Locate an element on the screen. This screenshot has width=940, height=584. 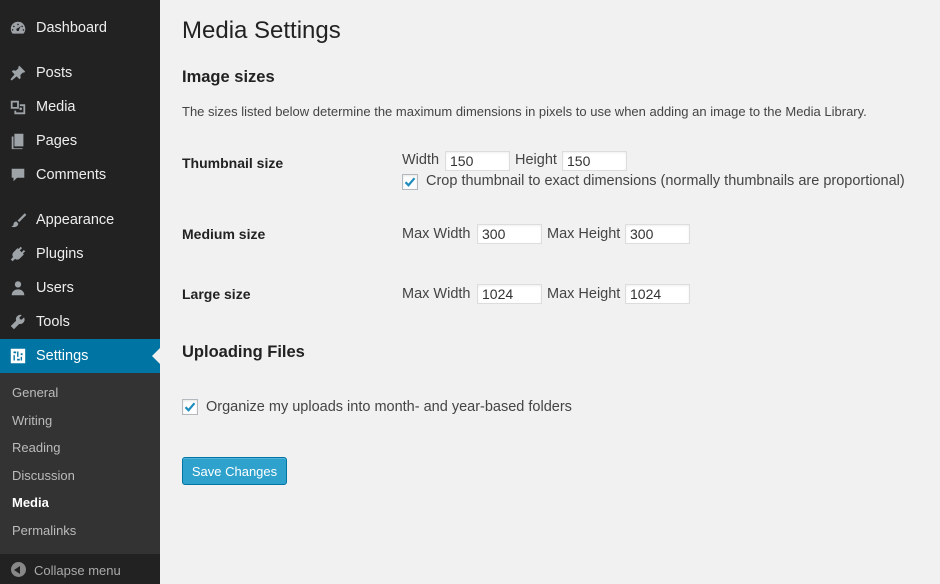
save-changes-button: Save Changes is located at coordinates (234, 471).